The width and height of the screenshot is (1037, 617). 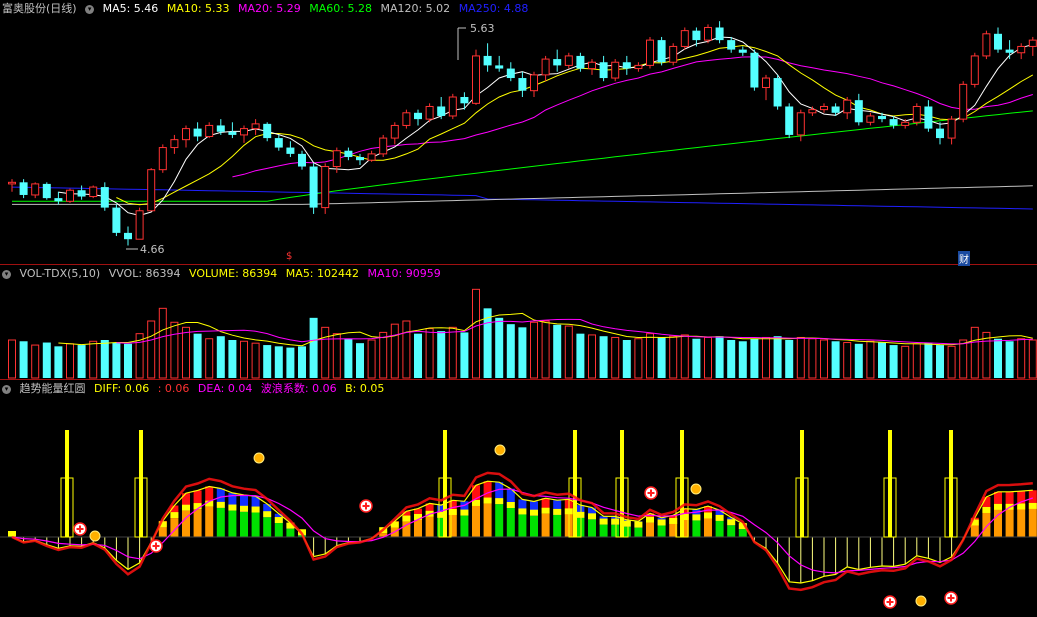 I want to click on low-price-mark: 4.66, so click(x=152, y=249).